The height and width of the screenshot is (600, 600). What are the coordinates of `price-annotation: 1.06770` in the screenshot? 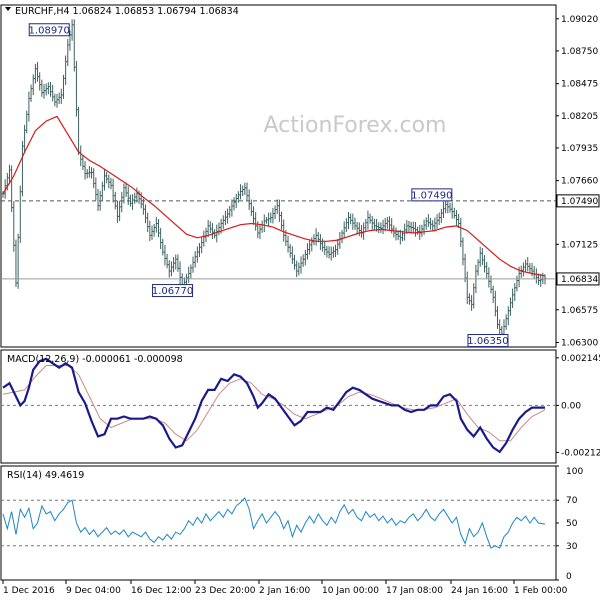 It's located at (172, 291).